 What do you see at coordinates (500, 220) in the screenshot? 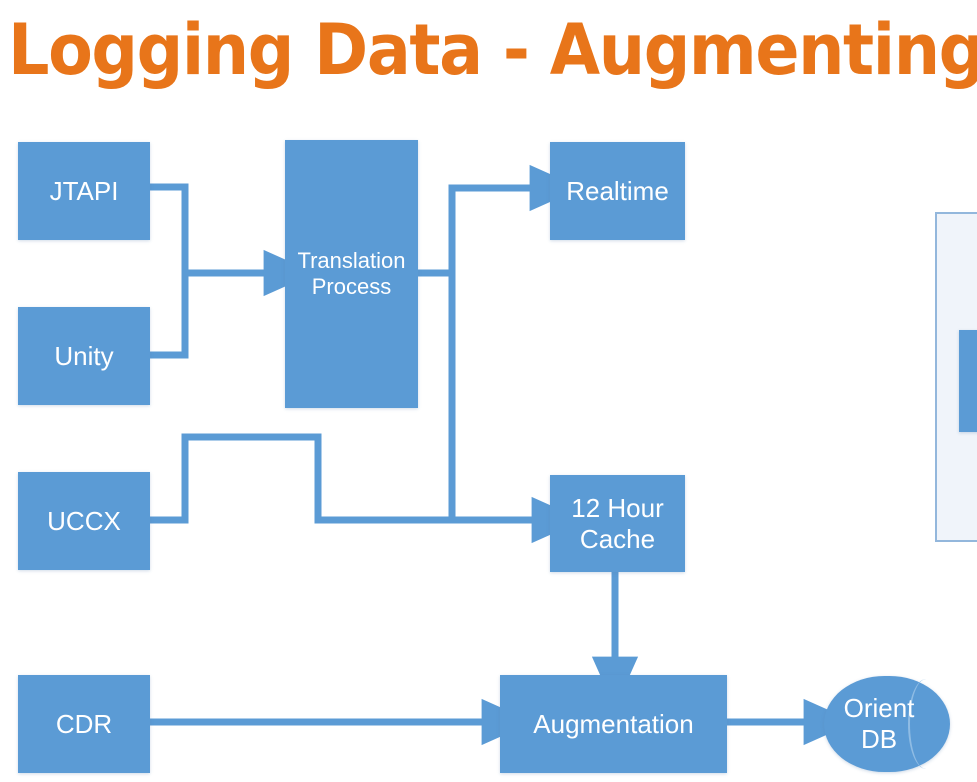
I see `edge-translation-to-realtime` at bounding box center [500, 220].